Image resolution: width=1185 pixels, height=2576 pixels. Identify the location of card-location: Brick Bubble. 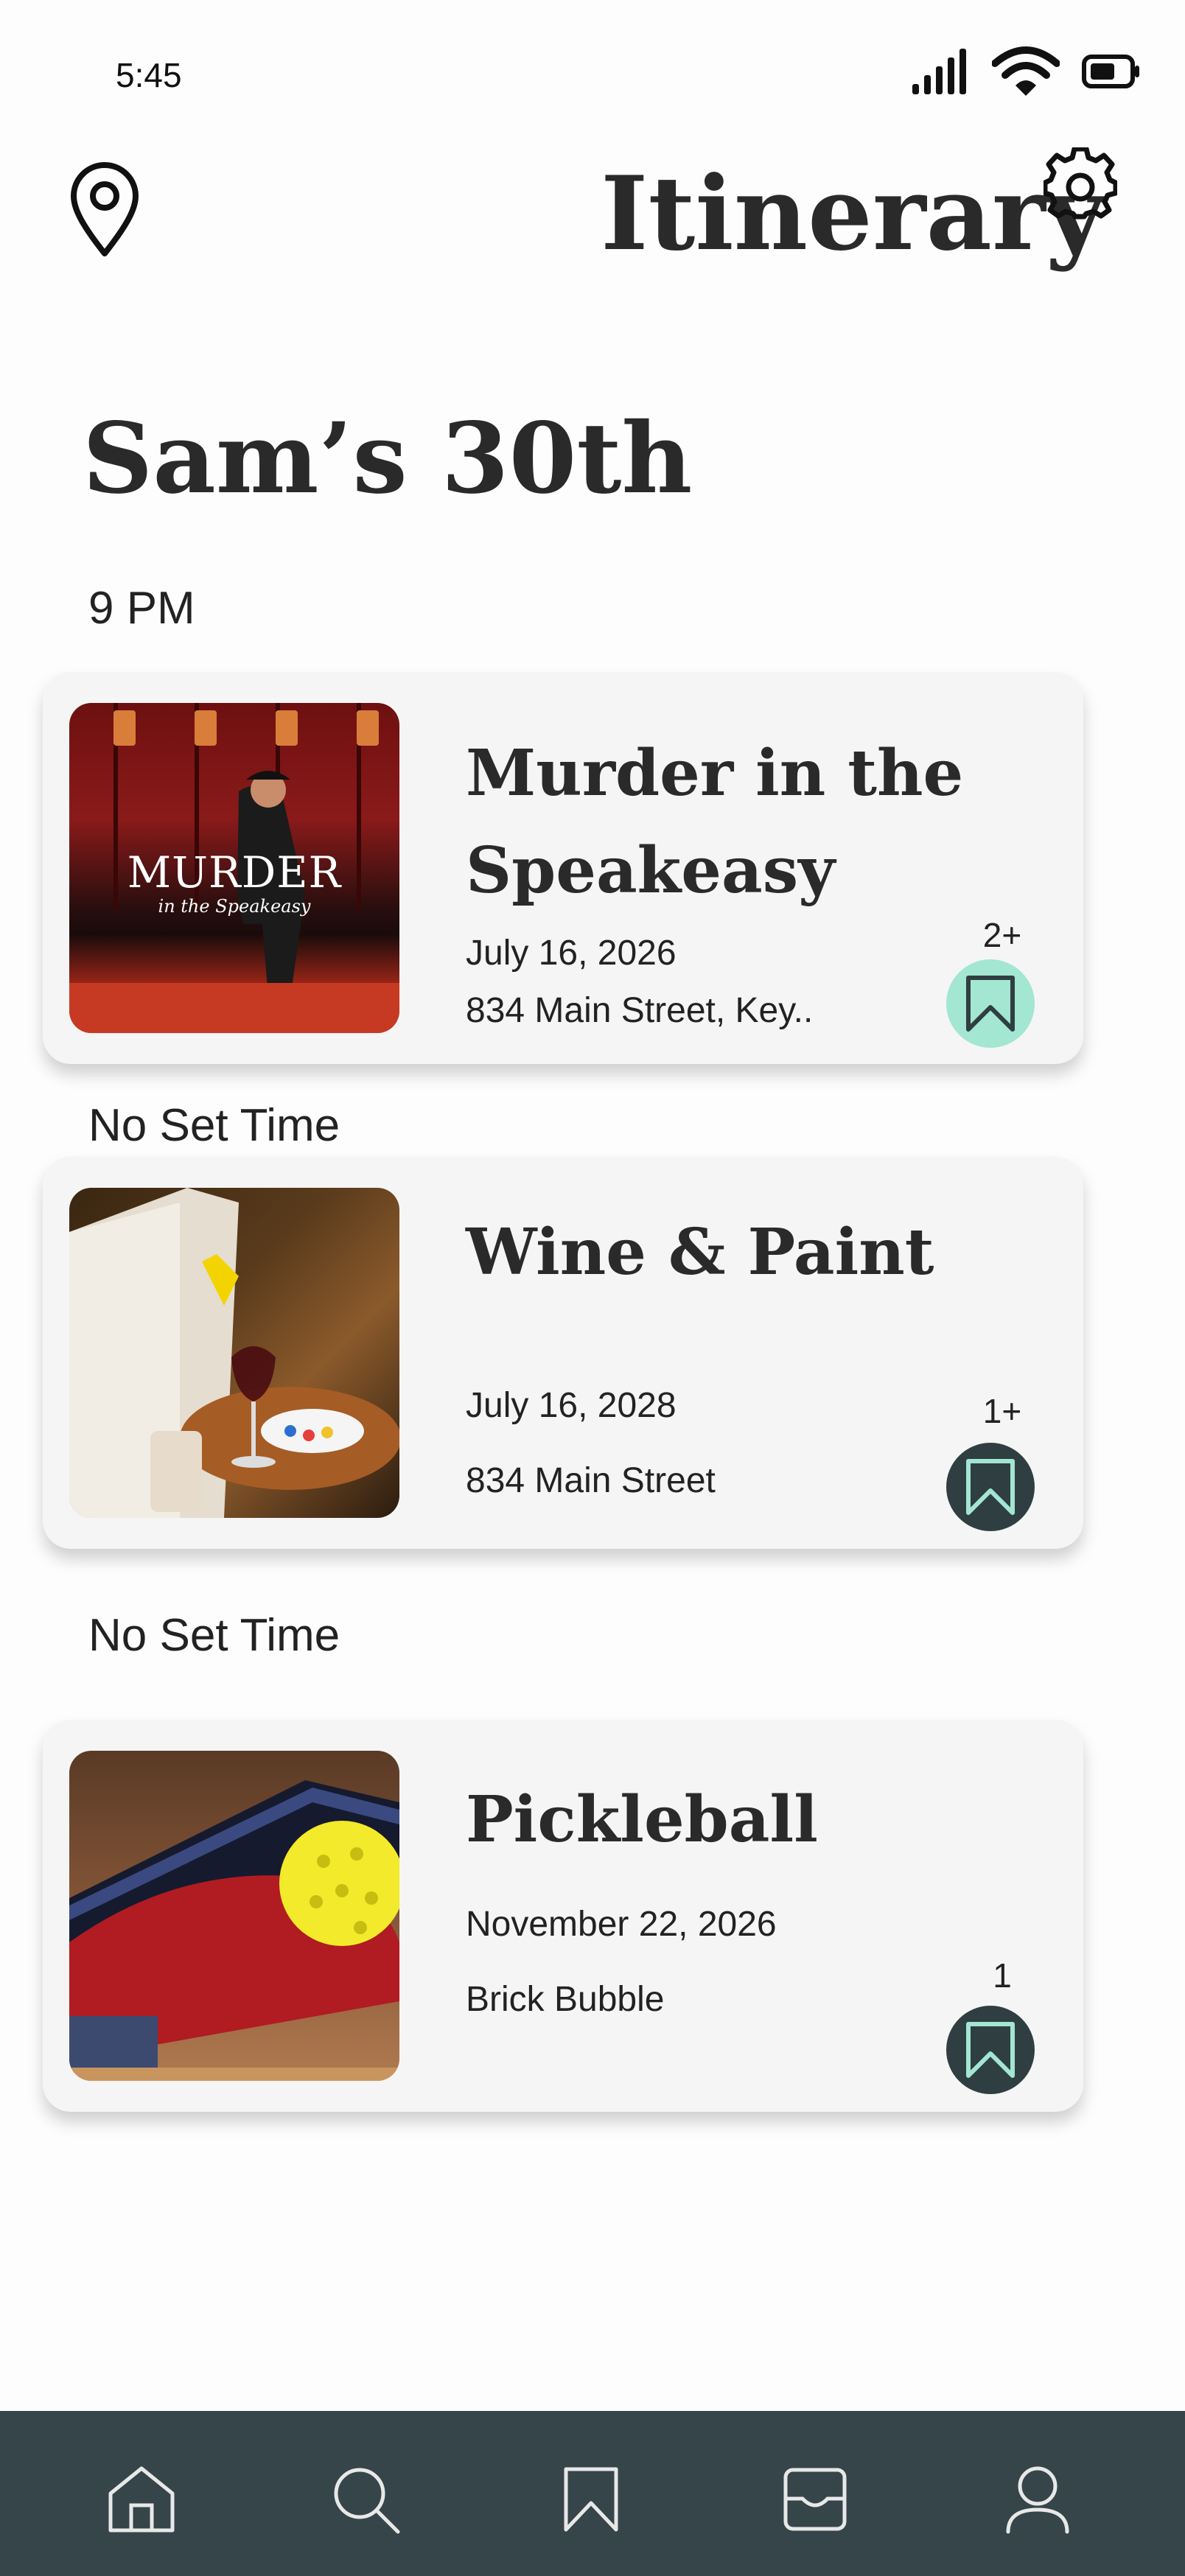
(565, 1999).